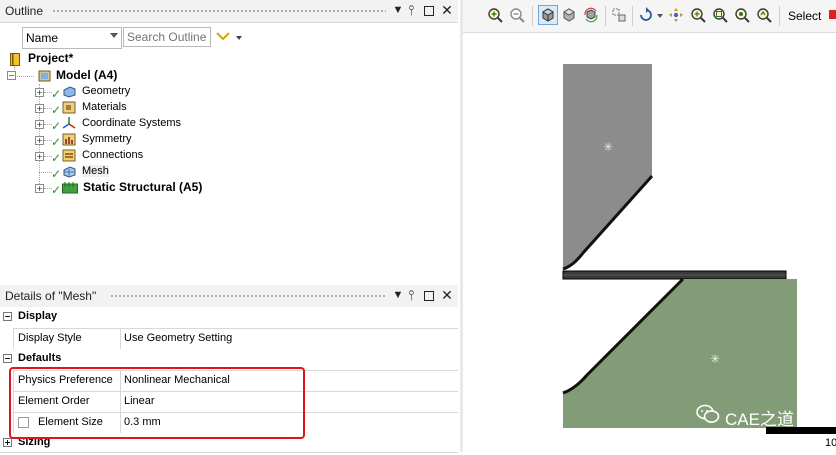 The width and height of the screenshot is (836, 455). Describe the element at coordinates (178, 338) in the screenshot. I see `display-style-value: Use Geometry Setting` at that location.